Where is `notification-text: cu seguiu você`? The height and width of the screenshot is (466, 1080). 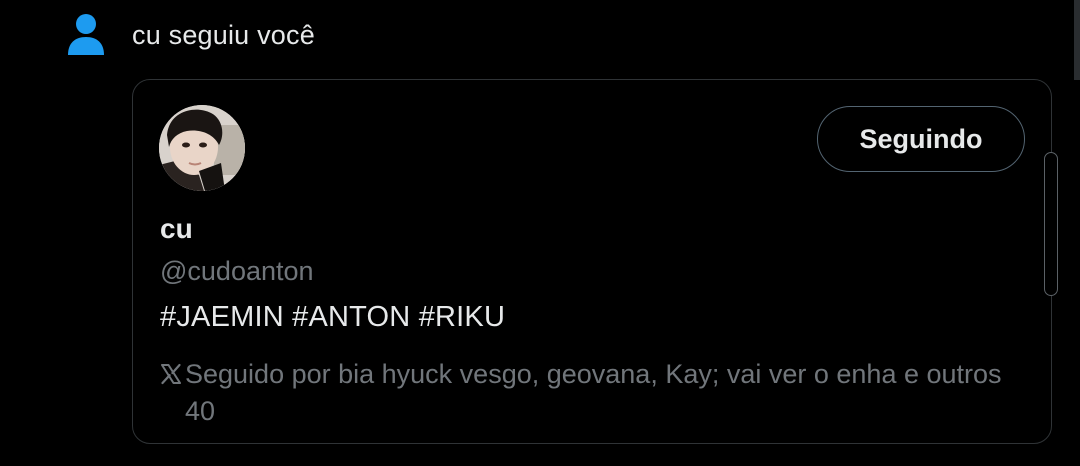
notification-text: cu seguiu você is located at coordinates (223, 35).